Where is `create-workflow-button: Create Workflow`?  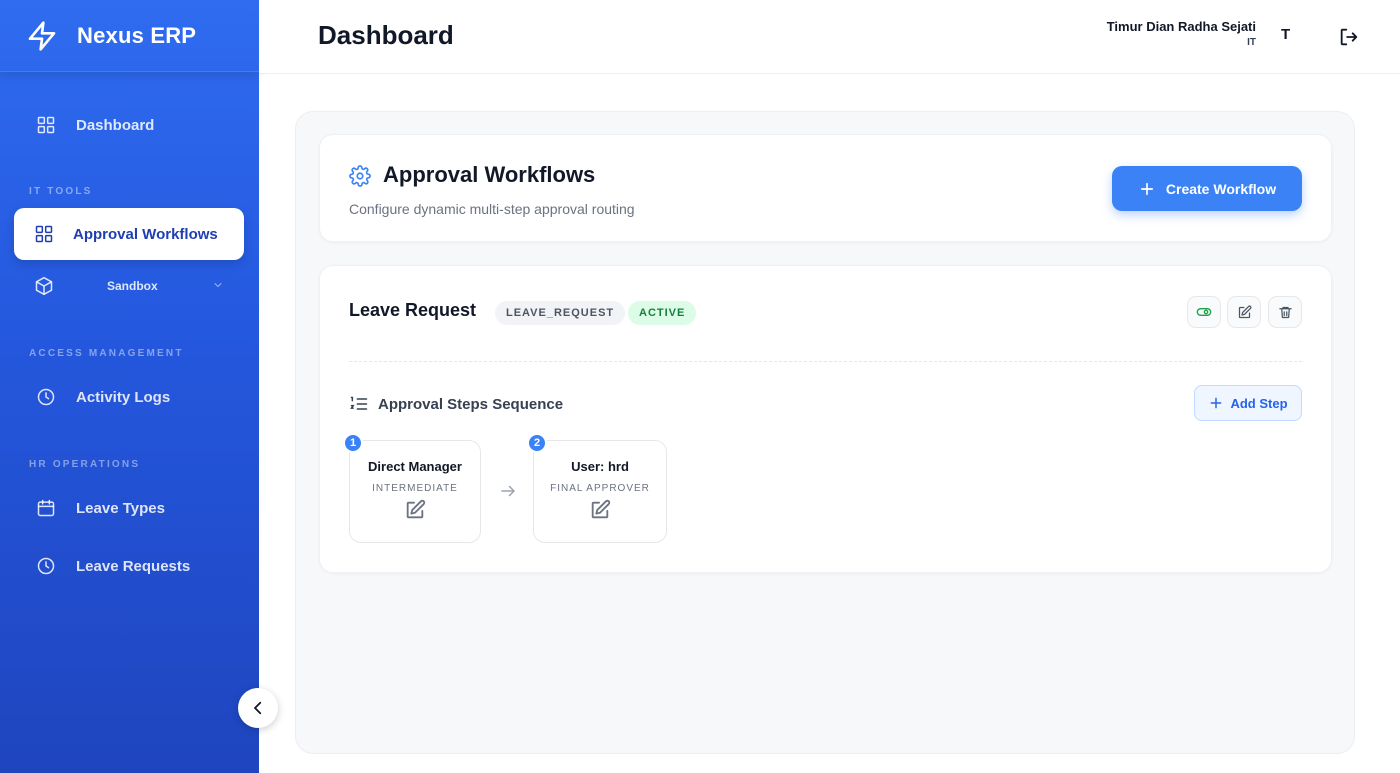
create-workflow-button: Create Workflow is located at coordinates (1207, 188).